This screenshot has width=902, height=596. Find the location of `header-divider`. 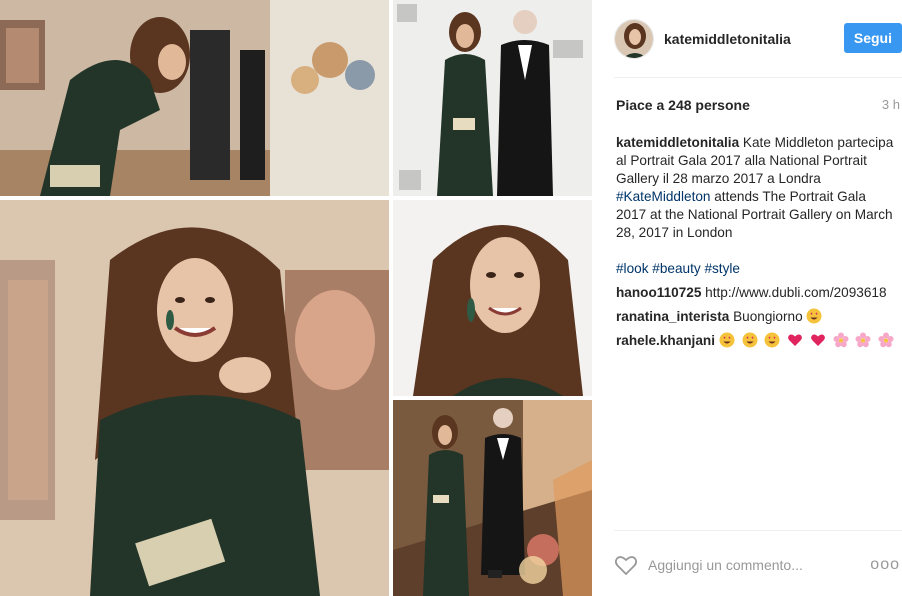

header-divider is located at coordinates (758, 77).